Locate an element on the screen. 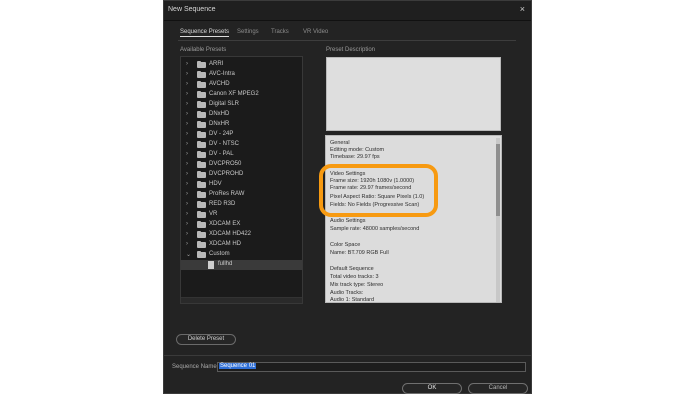 The image size is (700, 394). ok-button: OK is located at coordinates (432, 388).